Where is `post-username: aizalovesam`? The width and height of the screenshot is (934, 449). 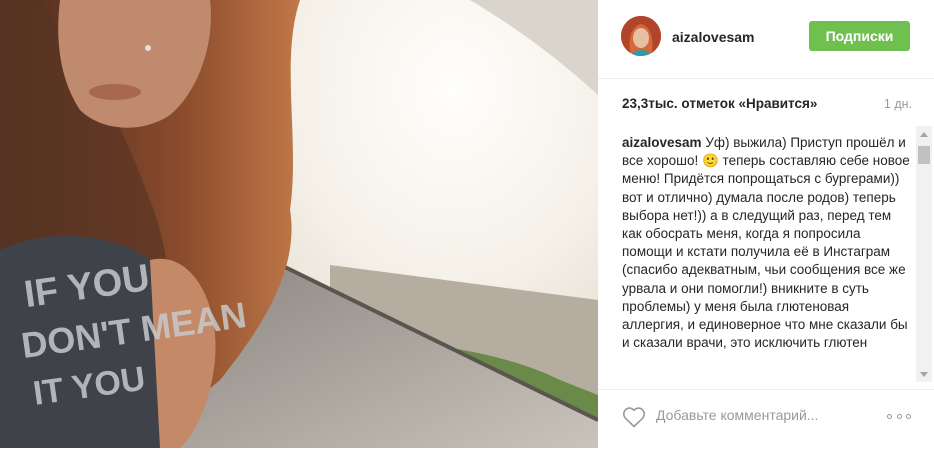
post-username: aizalovesam is located at coordinates (713, 37).